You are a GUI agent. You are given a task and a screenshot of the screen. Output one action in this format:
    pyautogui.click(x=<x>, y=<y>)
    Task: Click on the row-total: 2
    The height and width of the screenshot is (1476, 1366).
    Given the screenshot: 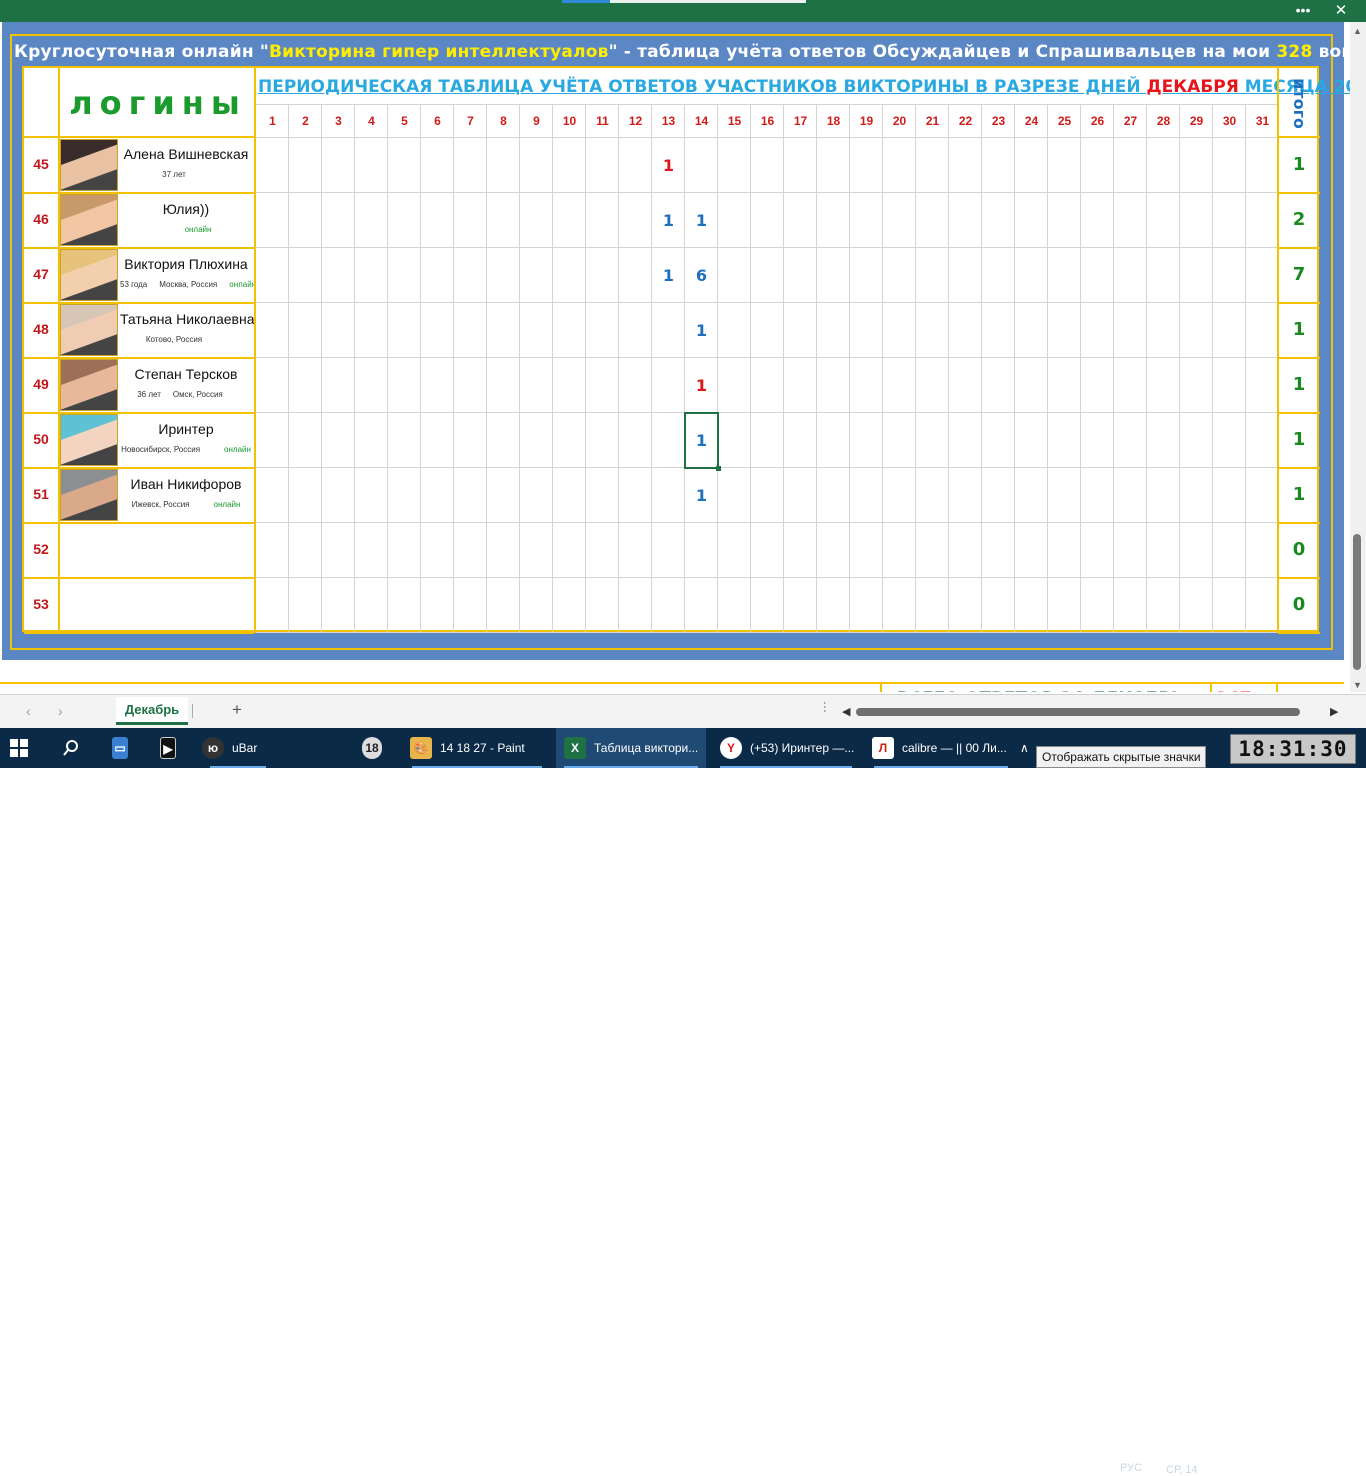 What is the action you would take?
    pyautogui.click(x=1299, y=219)
    